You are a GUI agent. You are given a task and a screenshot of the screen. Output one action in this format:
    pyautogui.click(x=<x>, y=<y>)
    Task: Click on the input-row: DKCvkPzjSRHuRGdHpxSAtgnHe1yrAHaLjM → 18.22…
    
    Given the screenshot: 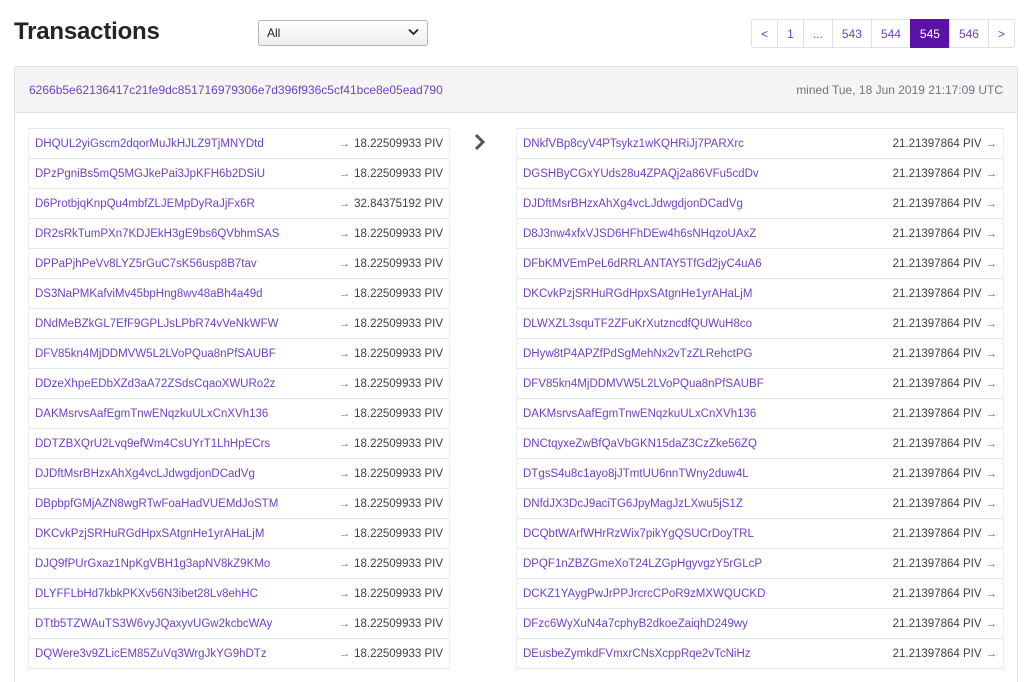 What is the action you would take?
    pyautogui.click(x=239, y=534)
    